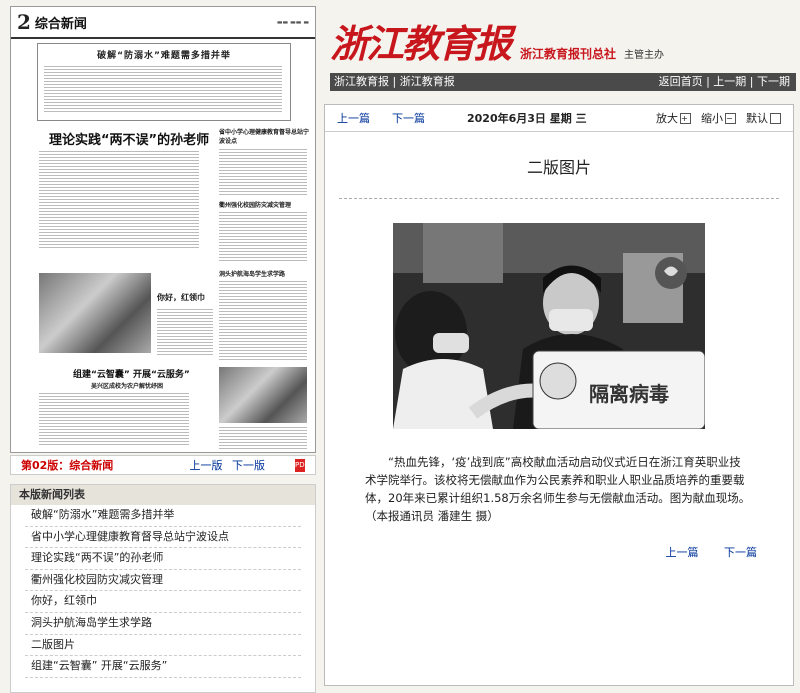  What do you see at coordinates (421, 40) in the screenshot?
I see `newspaper-logo: 浙江教育报` at bounding box center [421, 40].